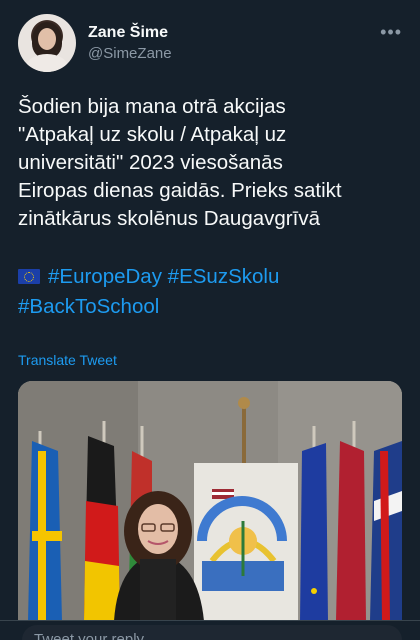 This screenshot has height=640, width=420. I want to click on tweet-text-line: Eiropas dienas gaidās. Prieks satikt, so click(180, 190).